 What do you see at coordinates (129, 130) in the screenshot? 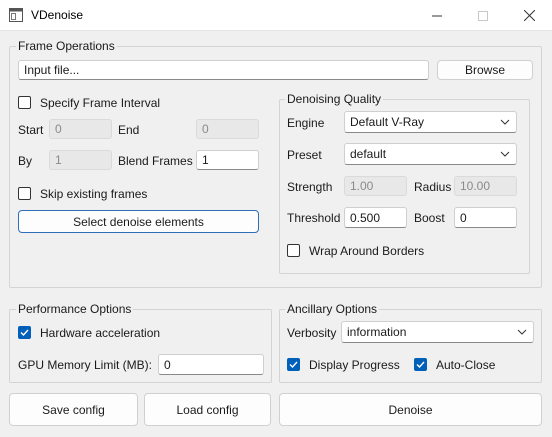
I see `end-label: End` at bounding box center [129, 130].